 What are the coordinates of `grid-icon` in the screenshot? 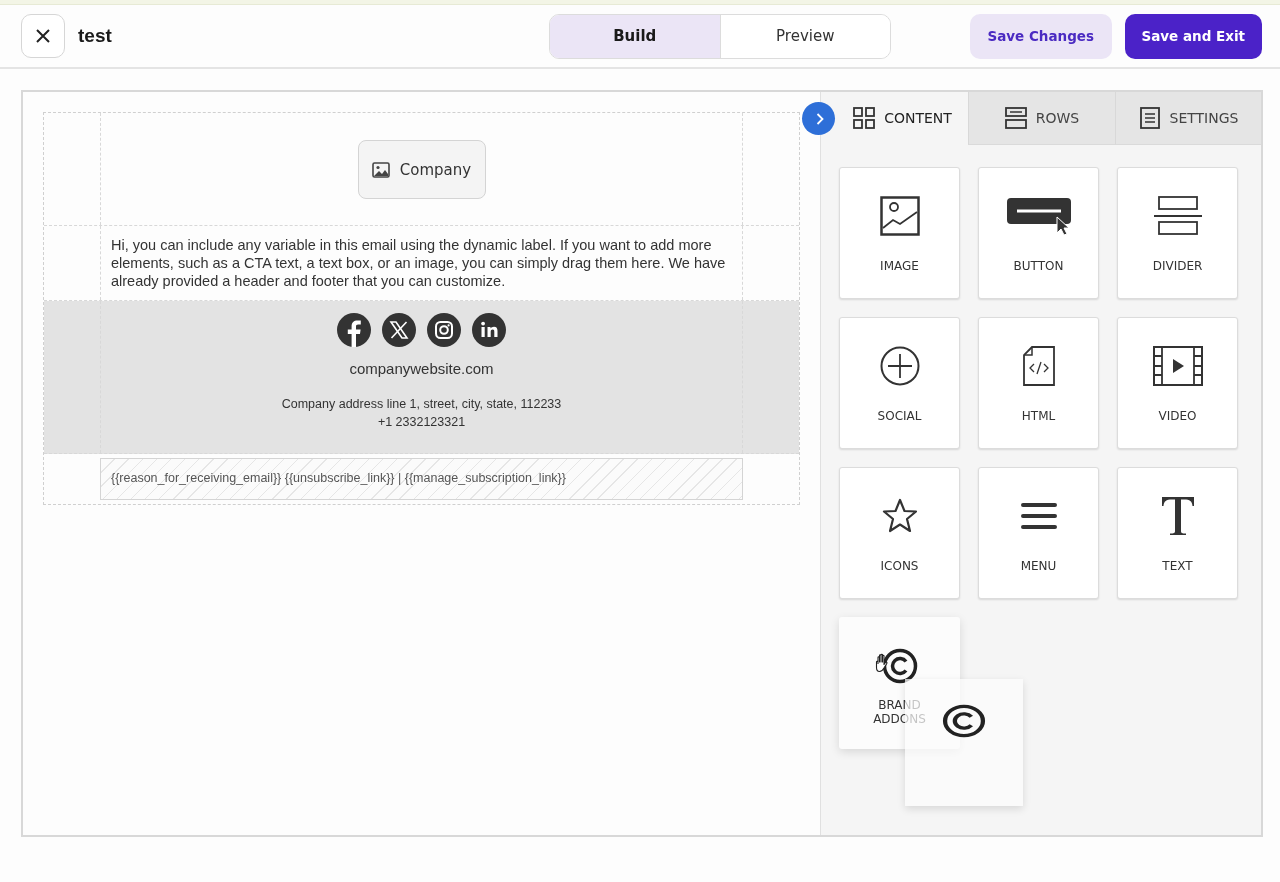 It's located at (864, 118).